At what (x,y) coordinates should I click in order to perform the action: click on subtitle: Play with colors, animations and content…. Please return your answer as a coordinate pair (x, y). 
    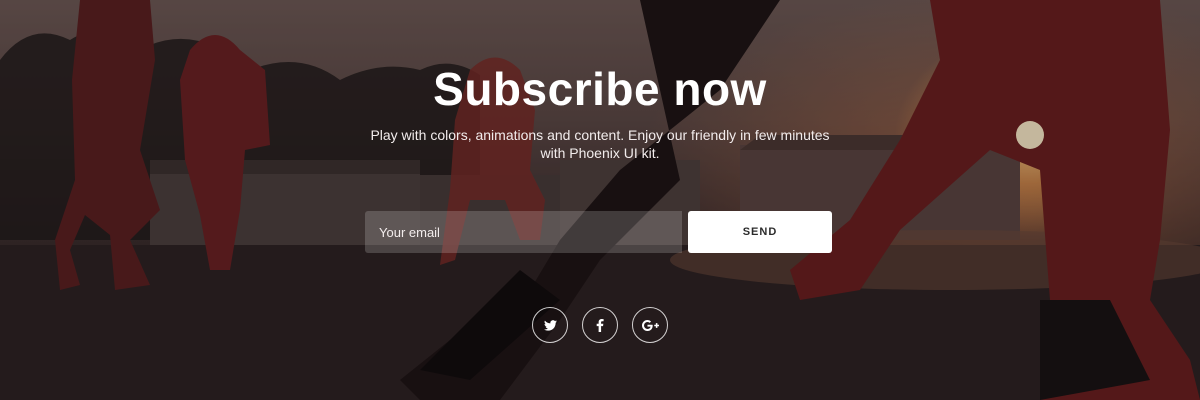
    Looking at the image, I should click on (600, 144).